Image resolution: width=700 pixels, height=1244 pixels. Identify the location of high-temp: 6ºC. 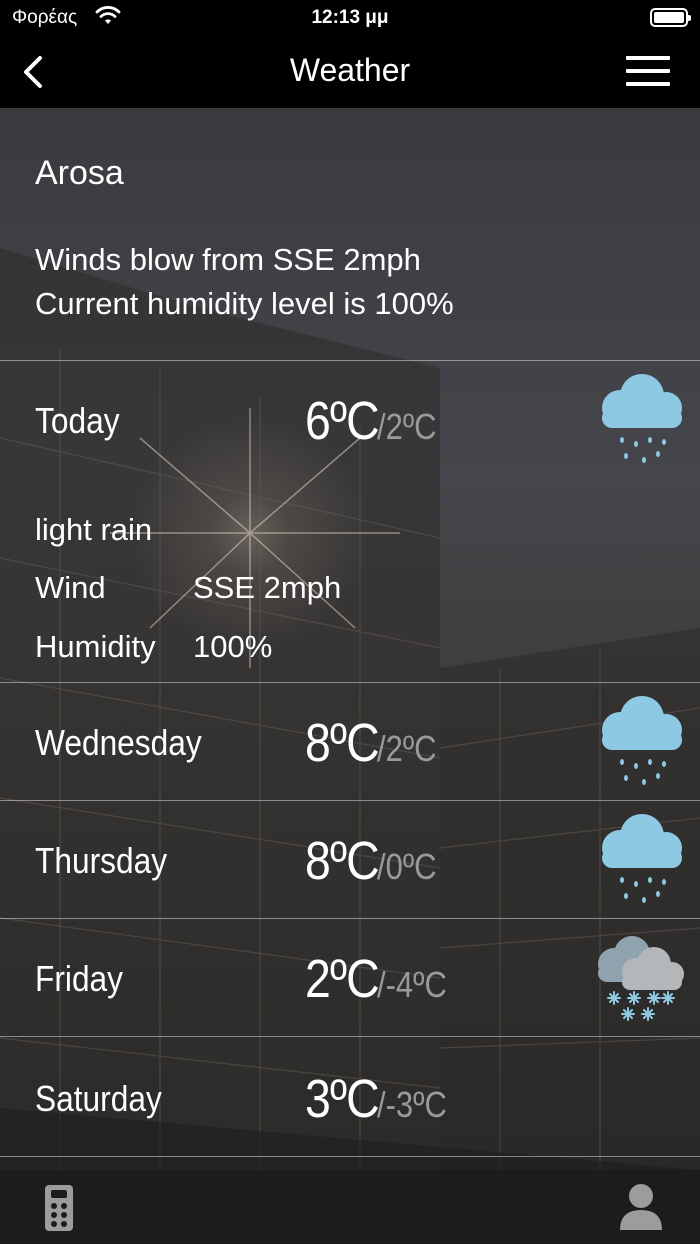
(342, 421).